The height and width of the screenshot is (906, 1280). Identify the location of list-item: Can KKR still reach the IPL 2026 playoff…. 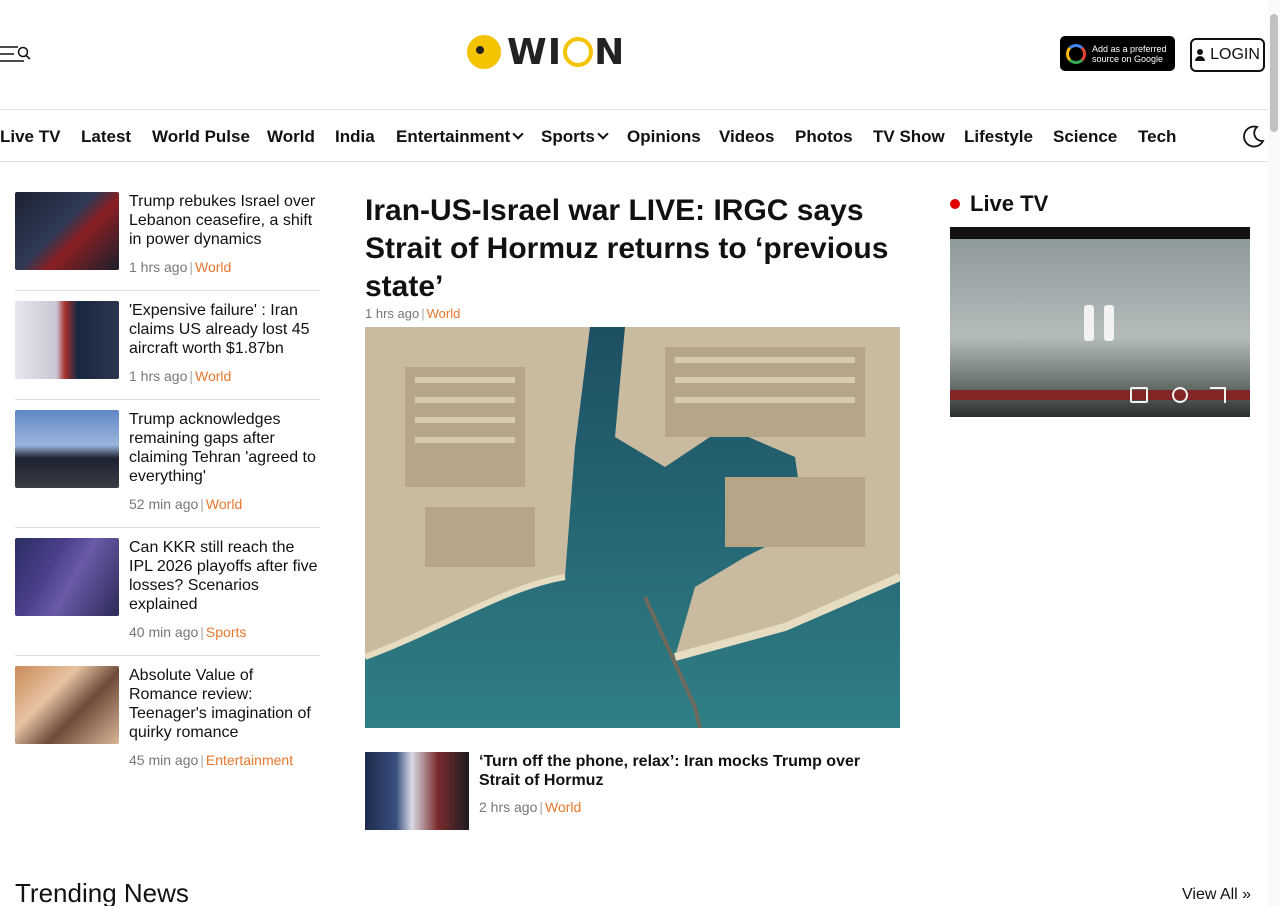
(167, 593).